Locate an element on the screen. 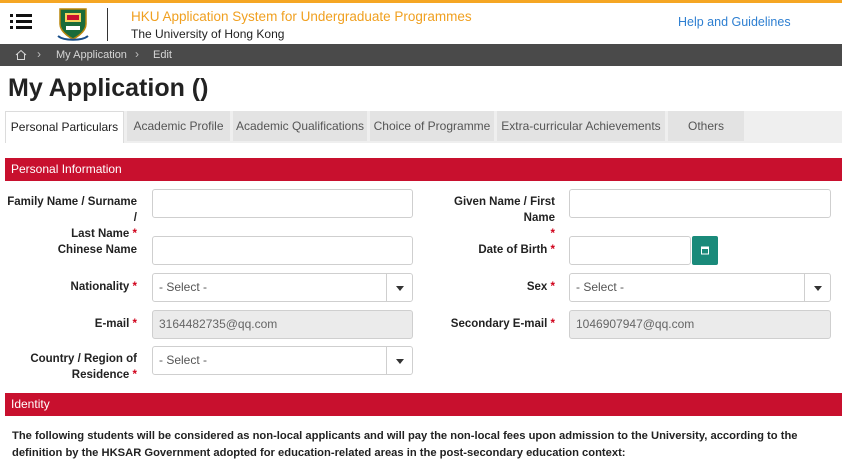  given-name-label-line1: Given Name / First Name is located at coordinates (504, 210).